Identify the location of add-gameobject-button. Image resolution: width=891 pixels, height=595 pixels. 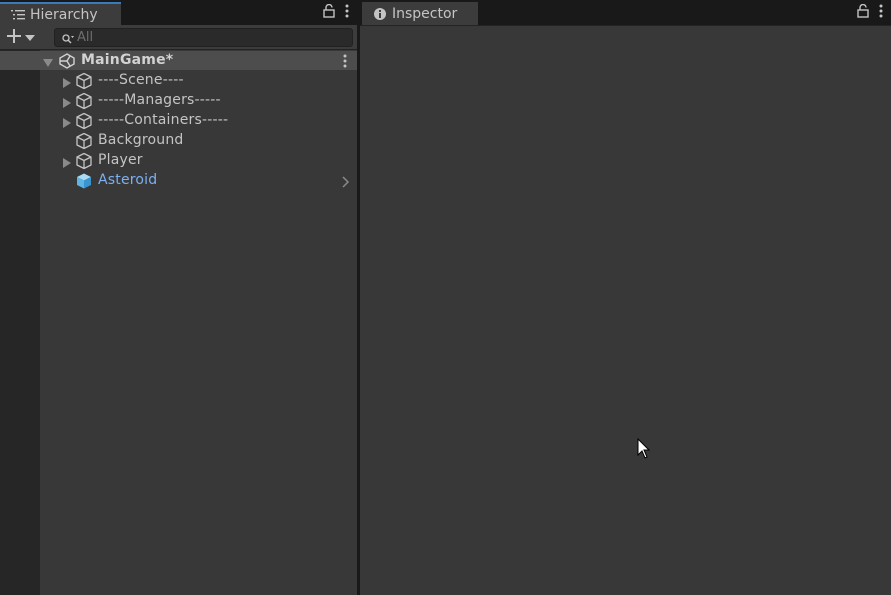
(23, 37).